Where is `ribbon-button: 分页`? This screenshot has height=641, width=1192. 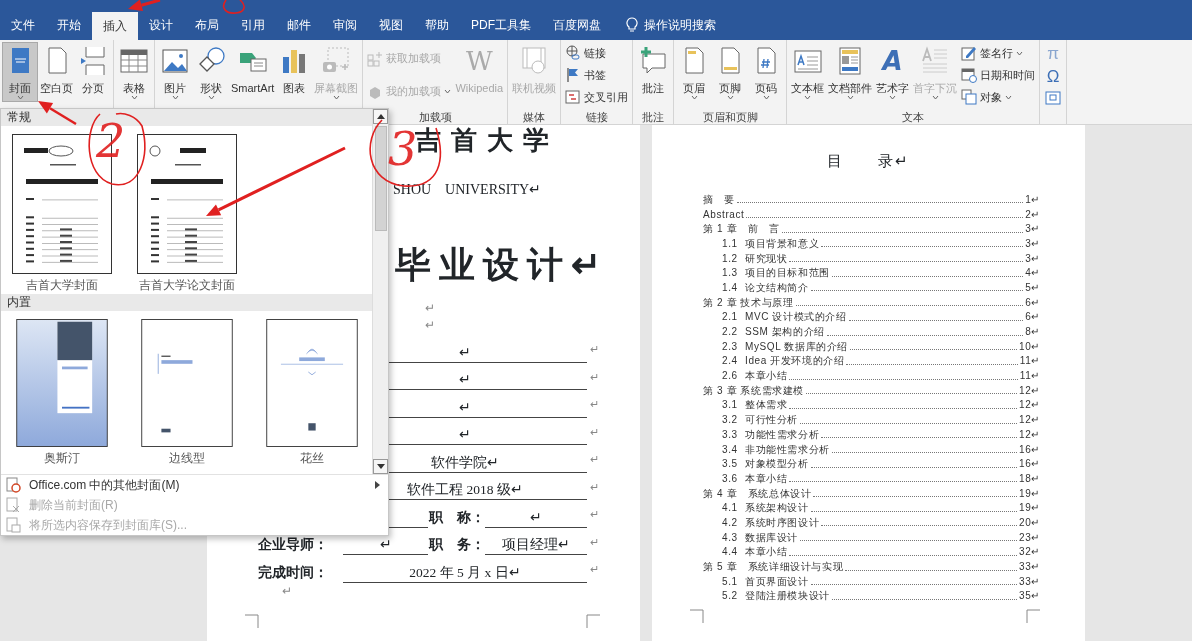
ribbon-button: 分页 is located at coordinates (93, 72).